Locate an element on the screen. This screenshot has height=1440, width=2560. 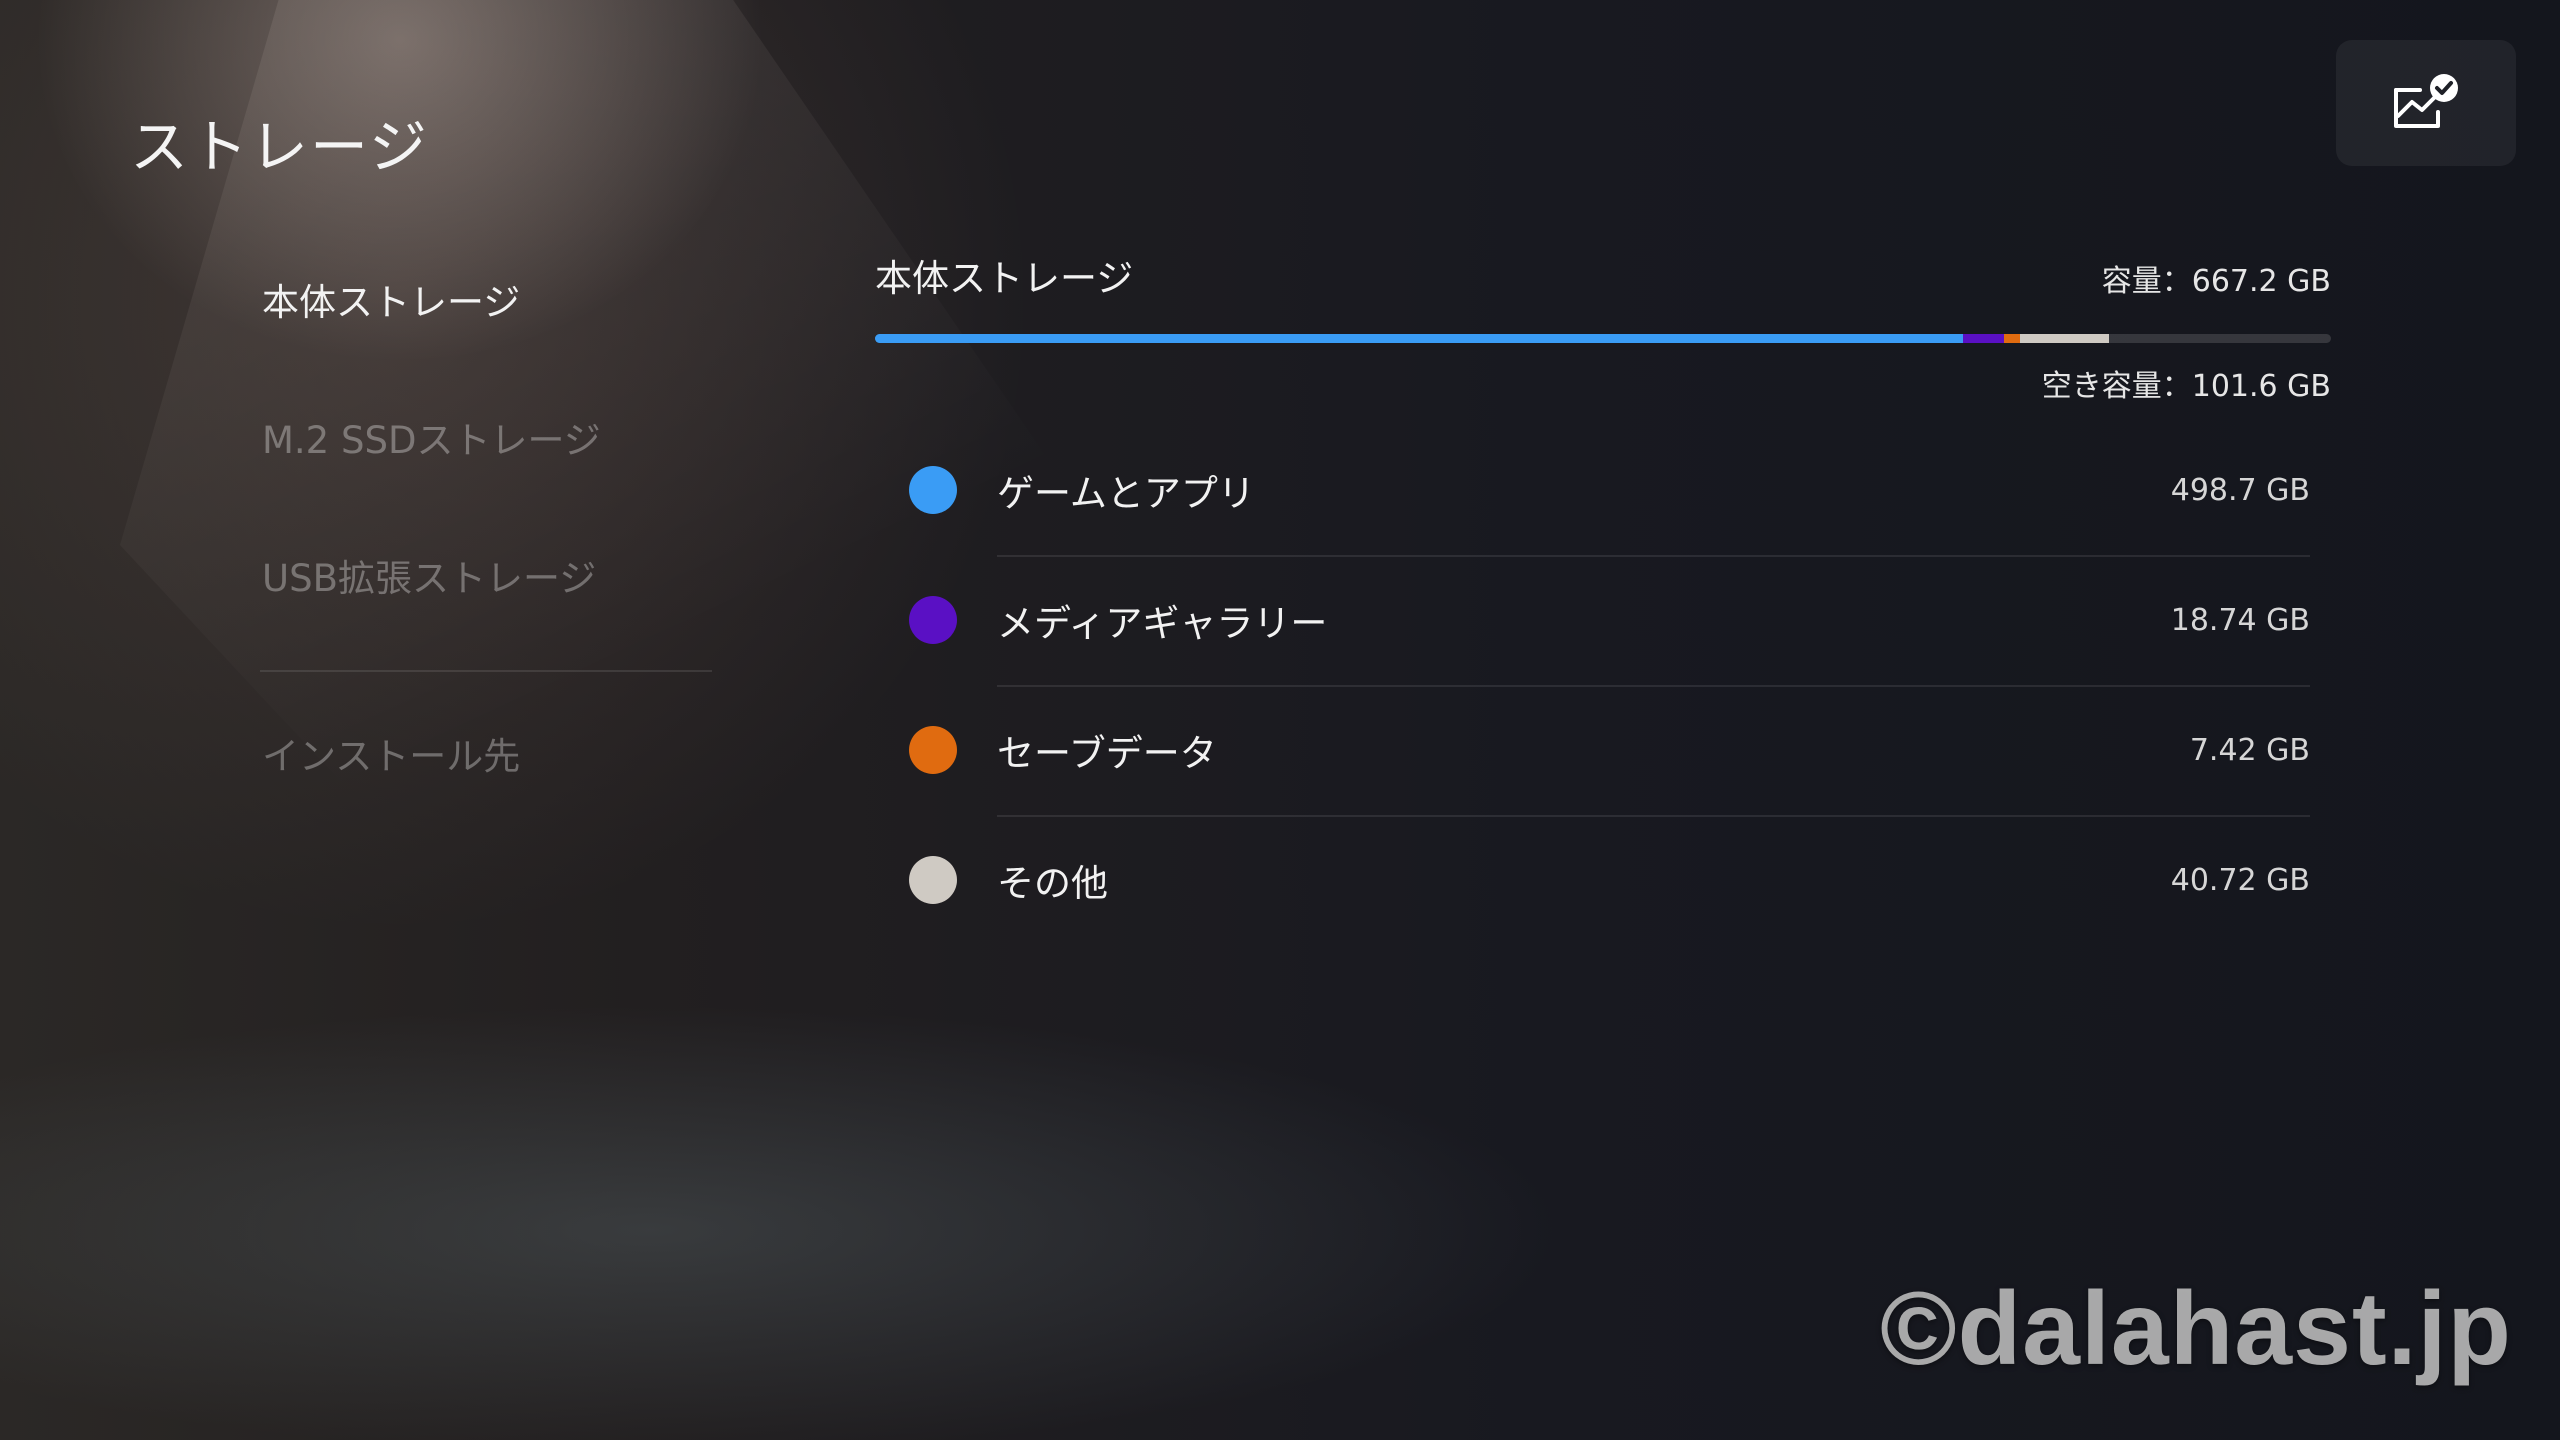
category-size: 7.42 GB is located at coordinates (2249, 750).